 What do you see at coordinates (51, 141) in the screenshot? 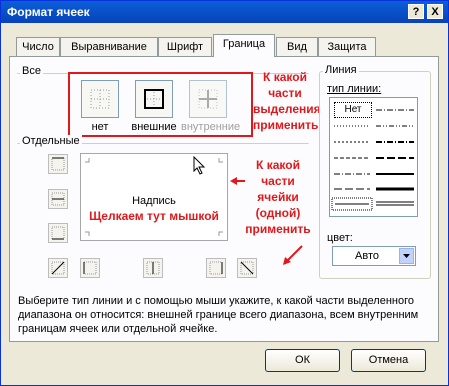
I see `individual-group-label: Отдельные` at bounding box center [51, 141].